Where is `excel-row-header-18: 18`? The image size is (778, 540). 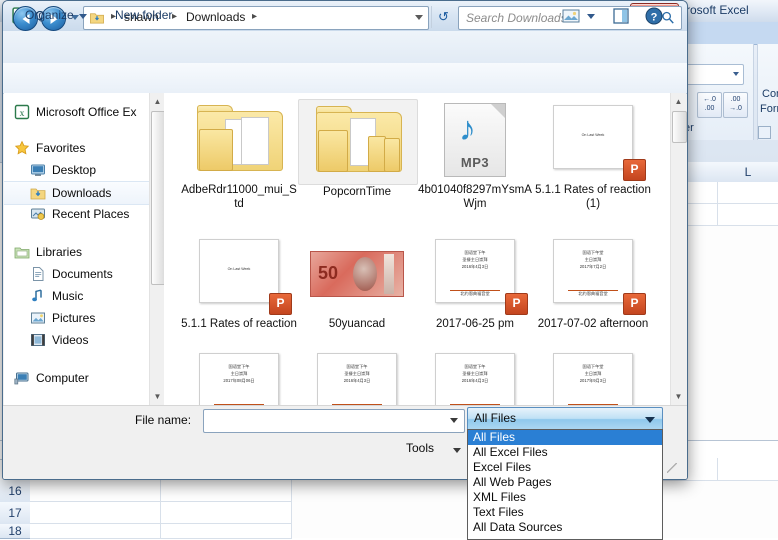 excel-row-header-18: 18 is located at coordinates (15, 531).